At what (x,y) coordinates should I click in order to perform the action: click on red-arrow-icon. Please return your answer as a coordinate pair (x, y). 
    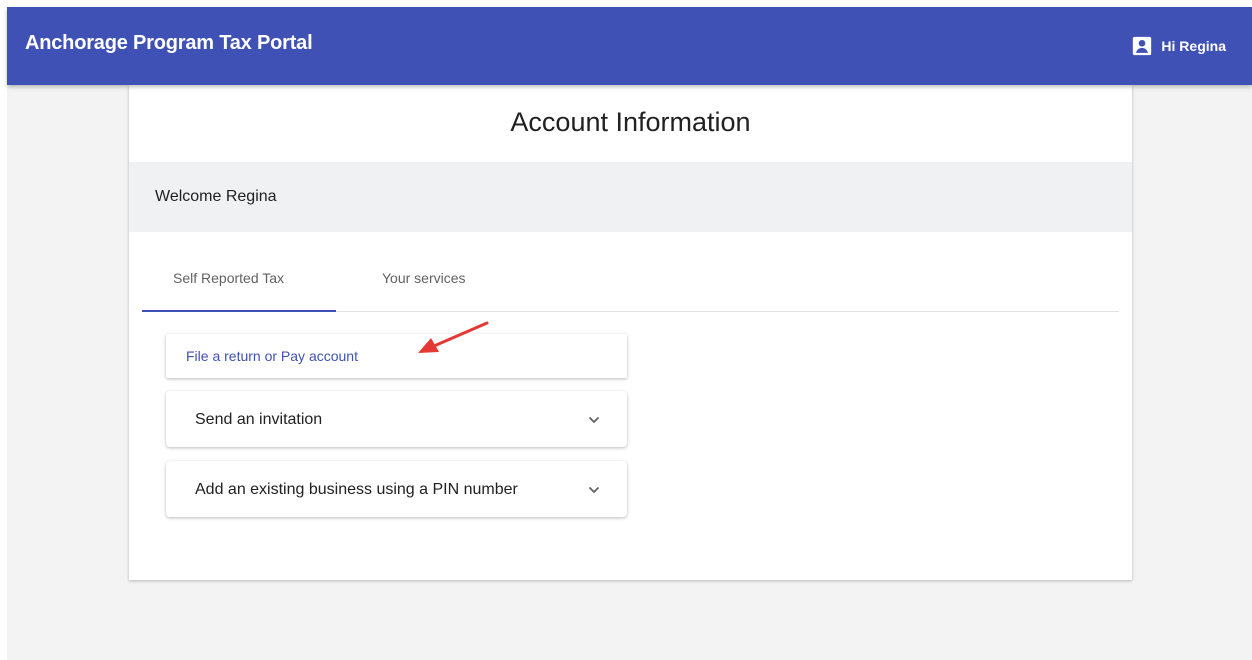
    Looking at the image, I should click on (453, 337).